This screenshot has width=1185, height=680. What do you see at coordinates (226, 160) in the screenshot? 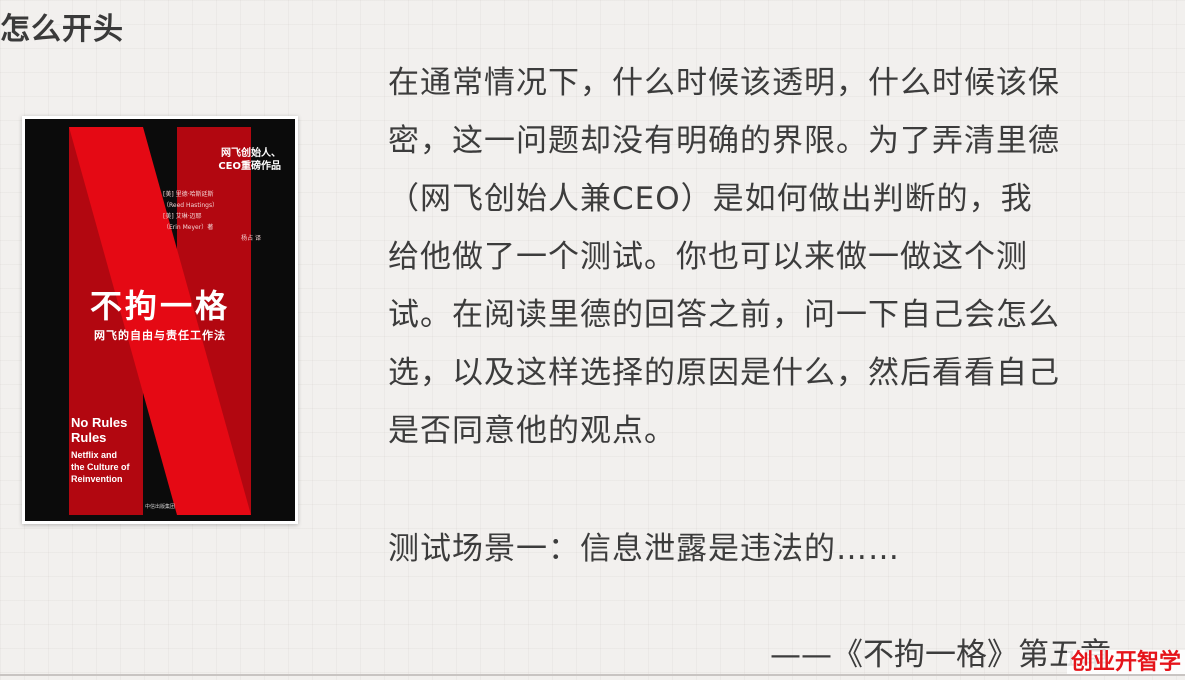
I see `cover-tagline: 网飞创始人、 CEO重磅作品` at bounding box center [226, 160].